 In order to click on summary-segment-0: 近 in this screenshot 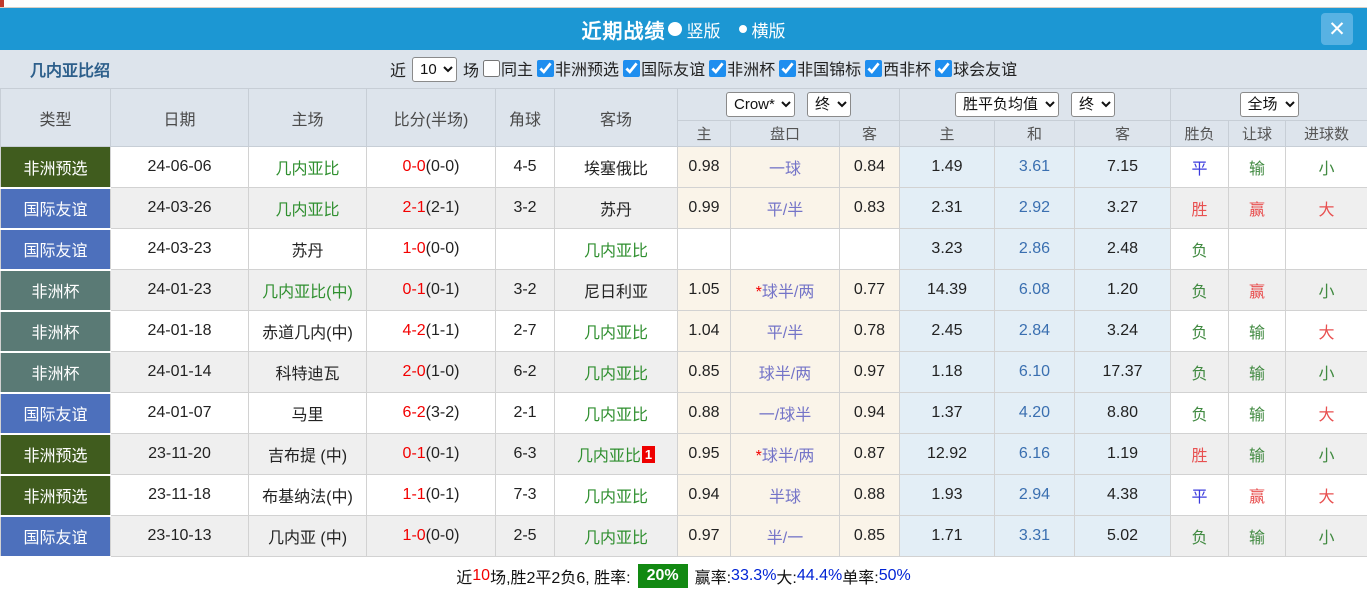, I will do `click(464, 578)`.